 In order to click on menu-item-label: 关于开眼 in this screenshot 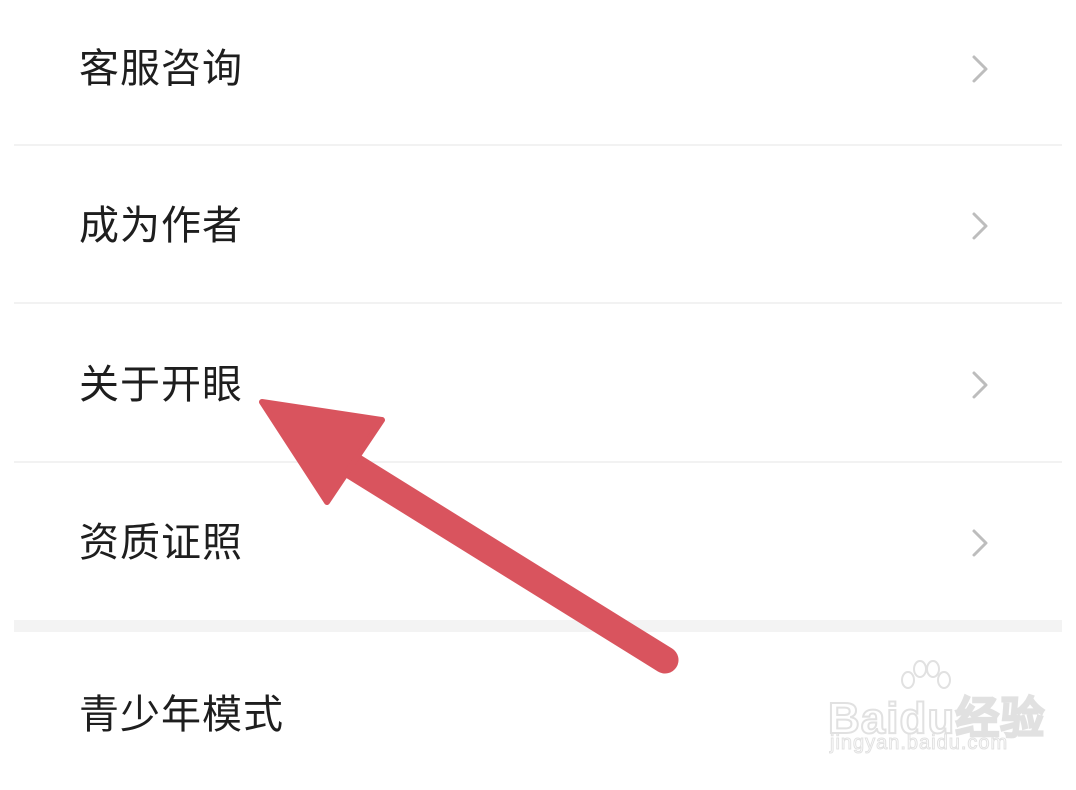, I will do `click(161, 385)`.